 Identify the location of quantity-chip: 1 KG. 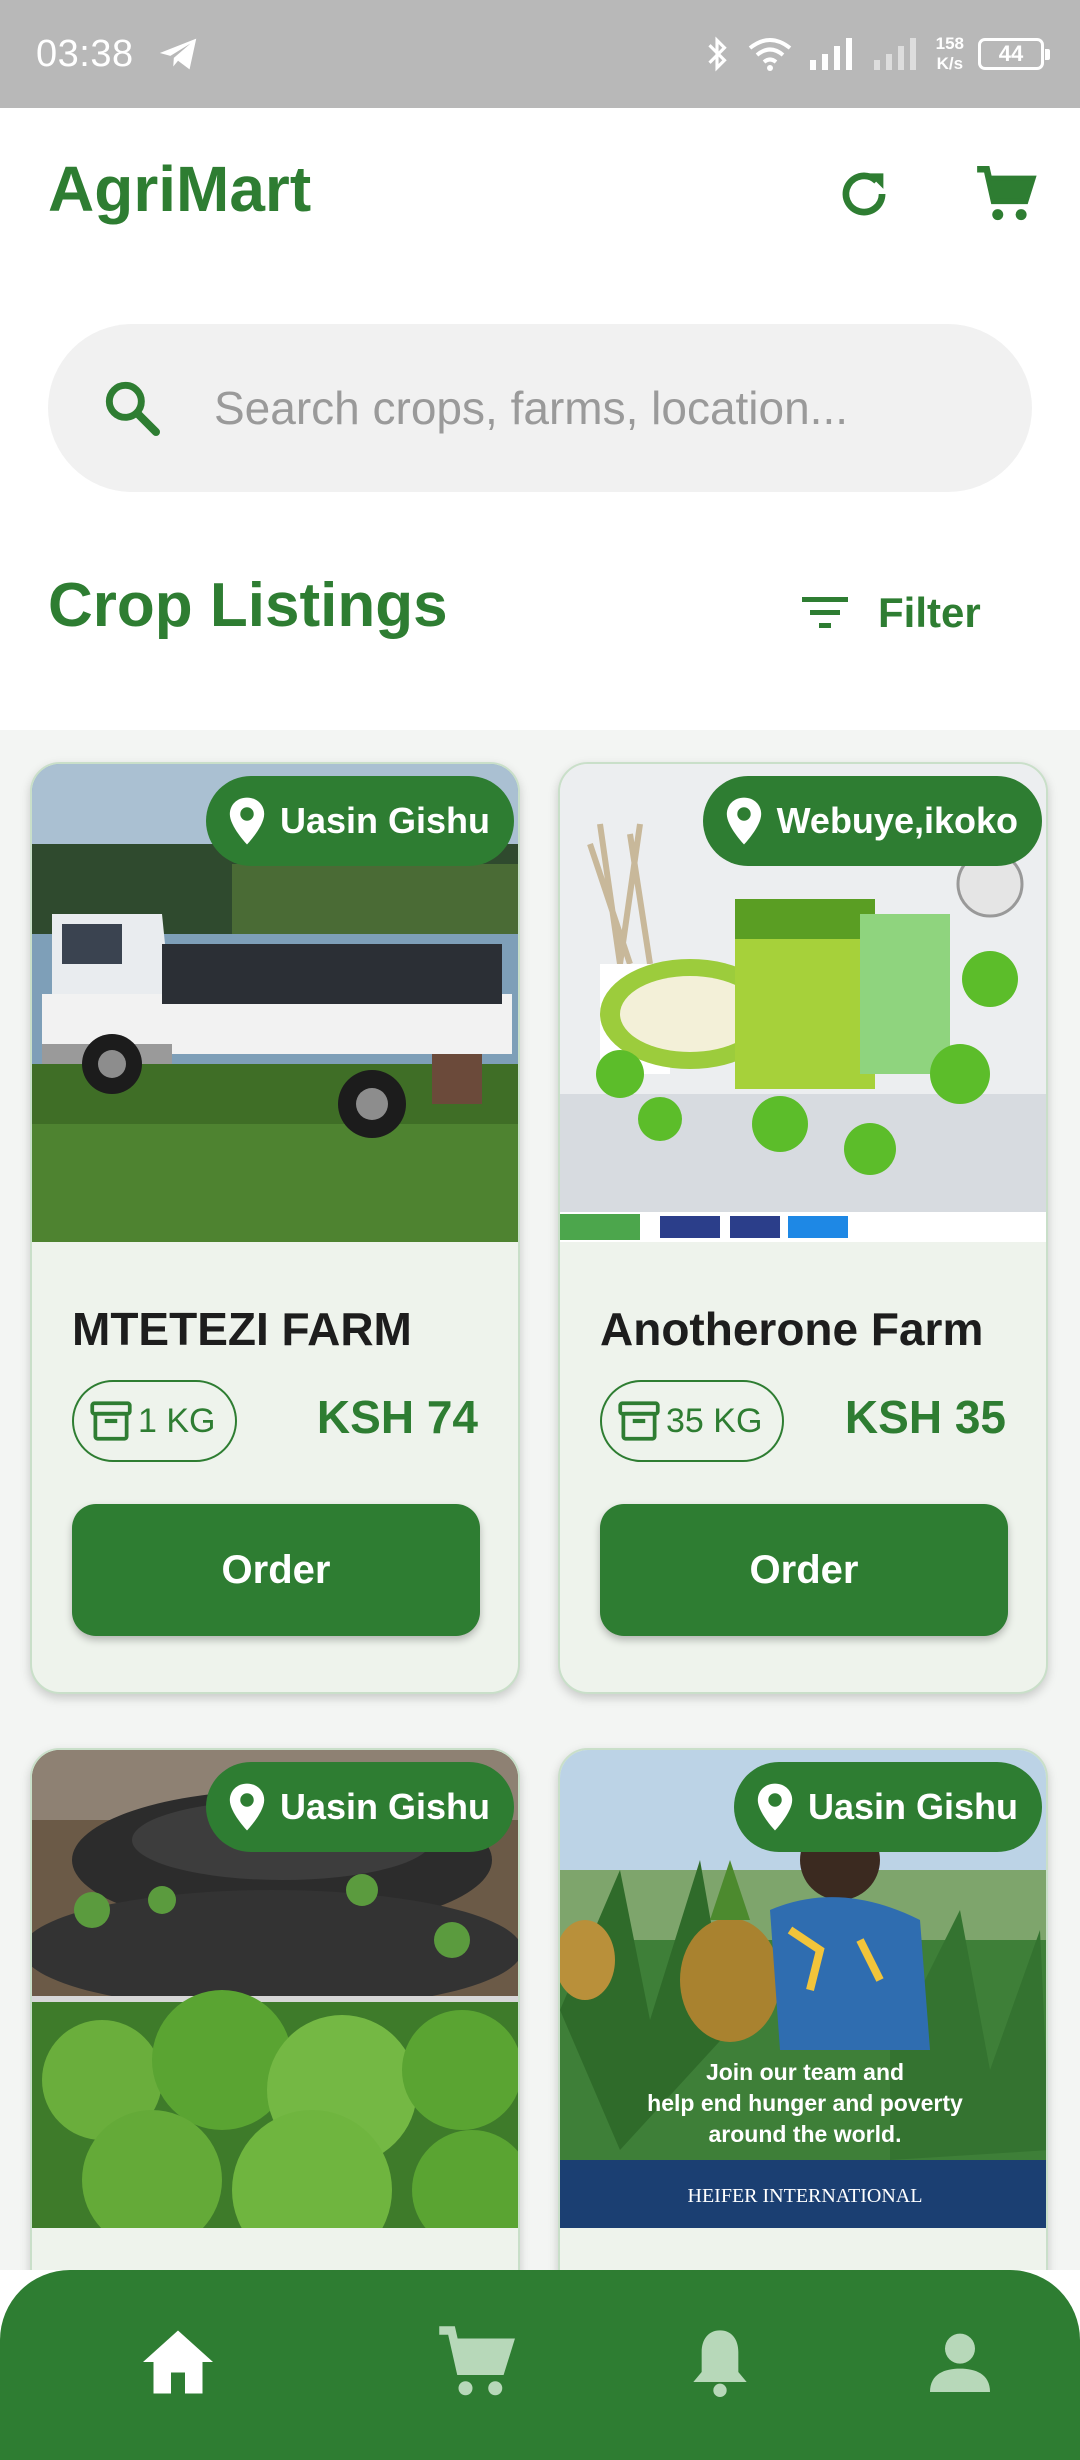
(155, 1421).